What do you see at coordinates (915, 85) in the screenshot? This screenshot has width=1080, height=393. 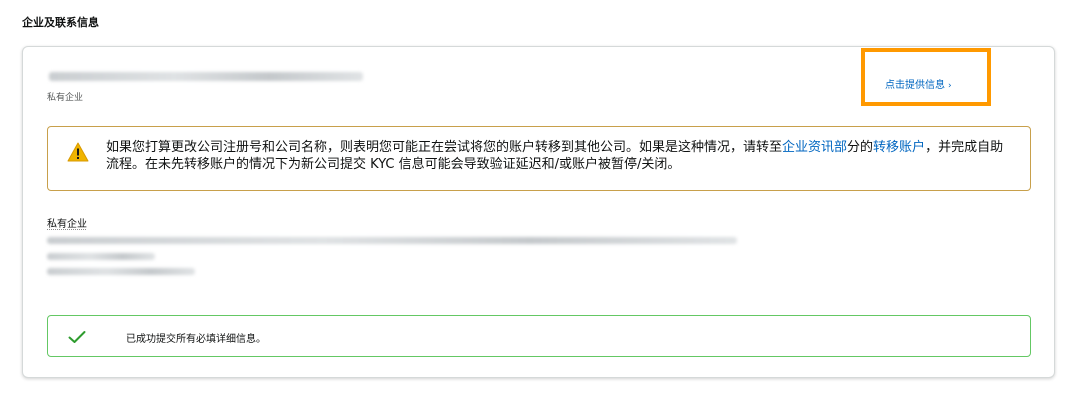 I see `provide-info-link-label: 点击提供信息` at bounding box center [915, 85].